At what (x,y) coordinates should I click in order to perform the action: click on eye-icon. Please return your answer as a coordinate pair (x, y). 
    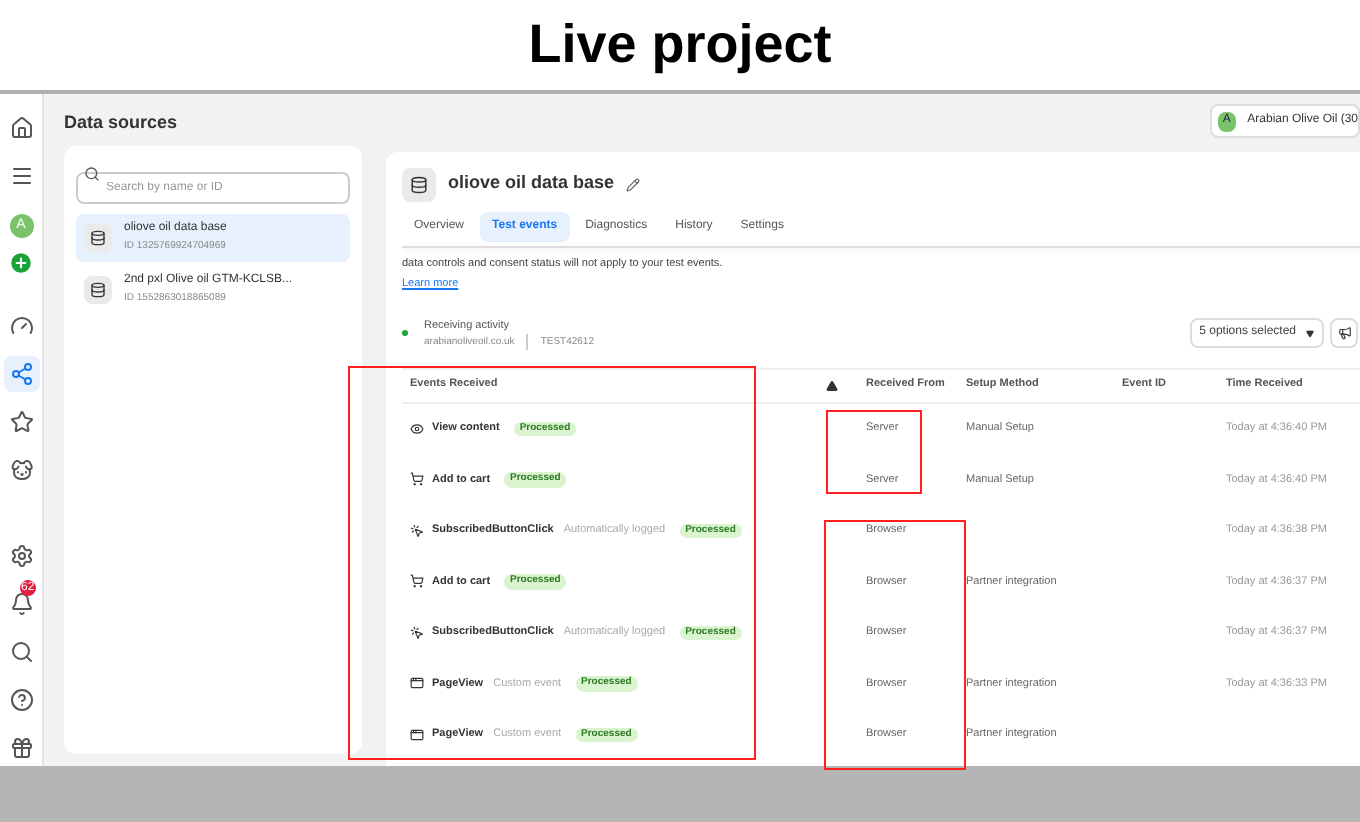
    Looking at the image, I should click on (417, 428).